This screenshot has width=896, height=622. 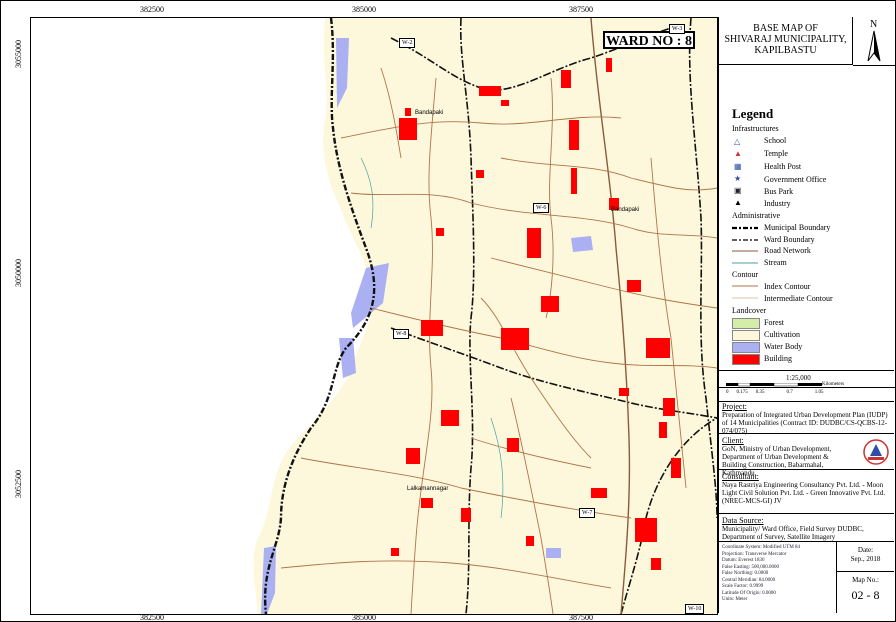 What do you see at coordinates (738, 190) in the screenshot?
I see `bus-park-icon: ▣` at bounding box center [738, 190].